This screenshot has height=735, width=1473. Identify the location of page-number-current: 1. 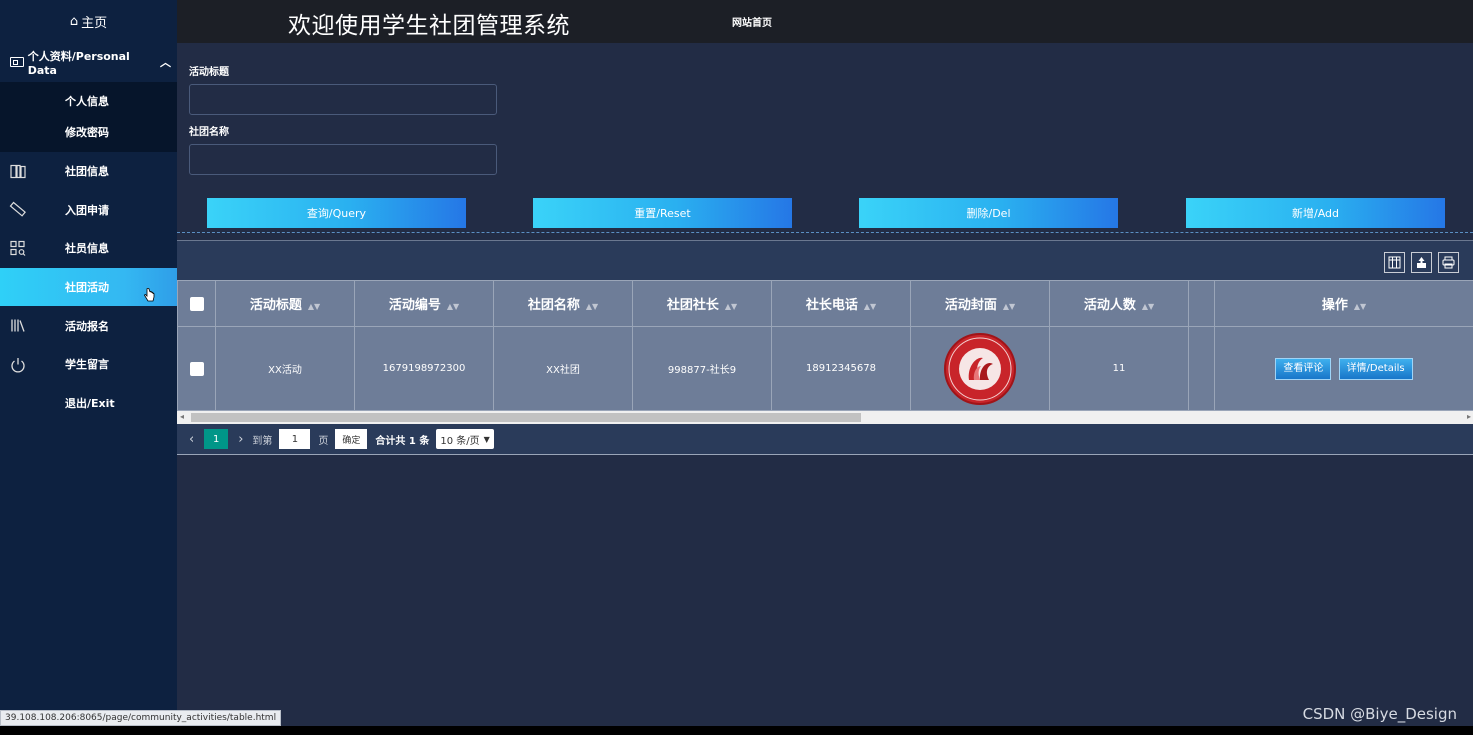
(216, 439).